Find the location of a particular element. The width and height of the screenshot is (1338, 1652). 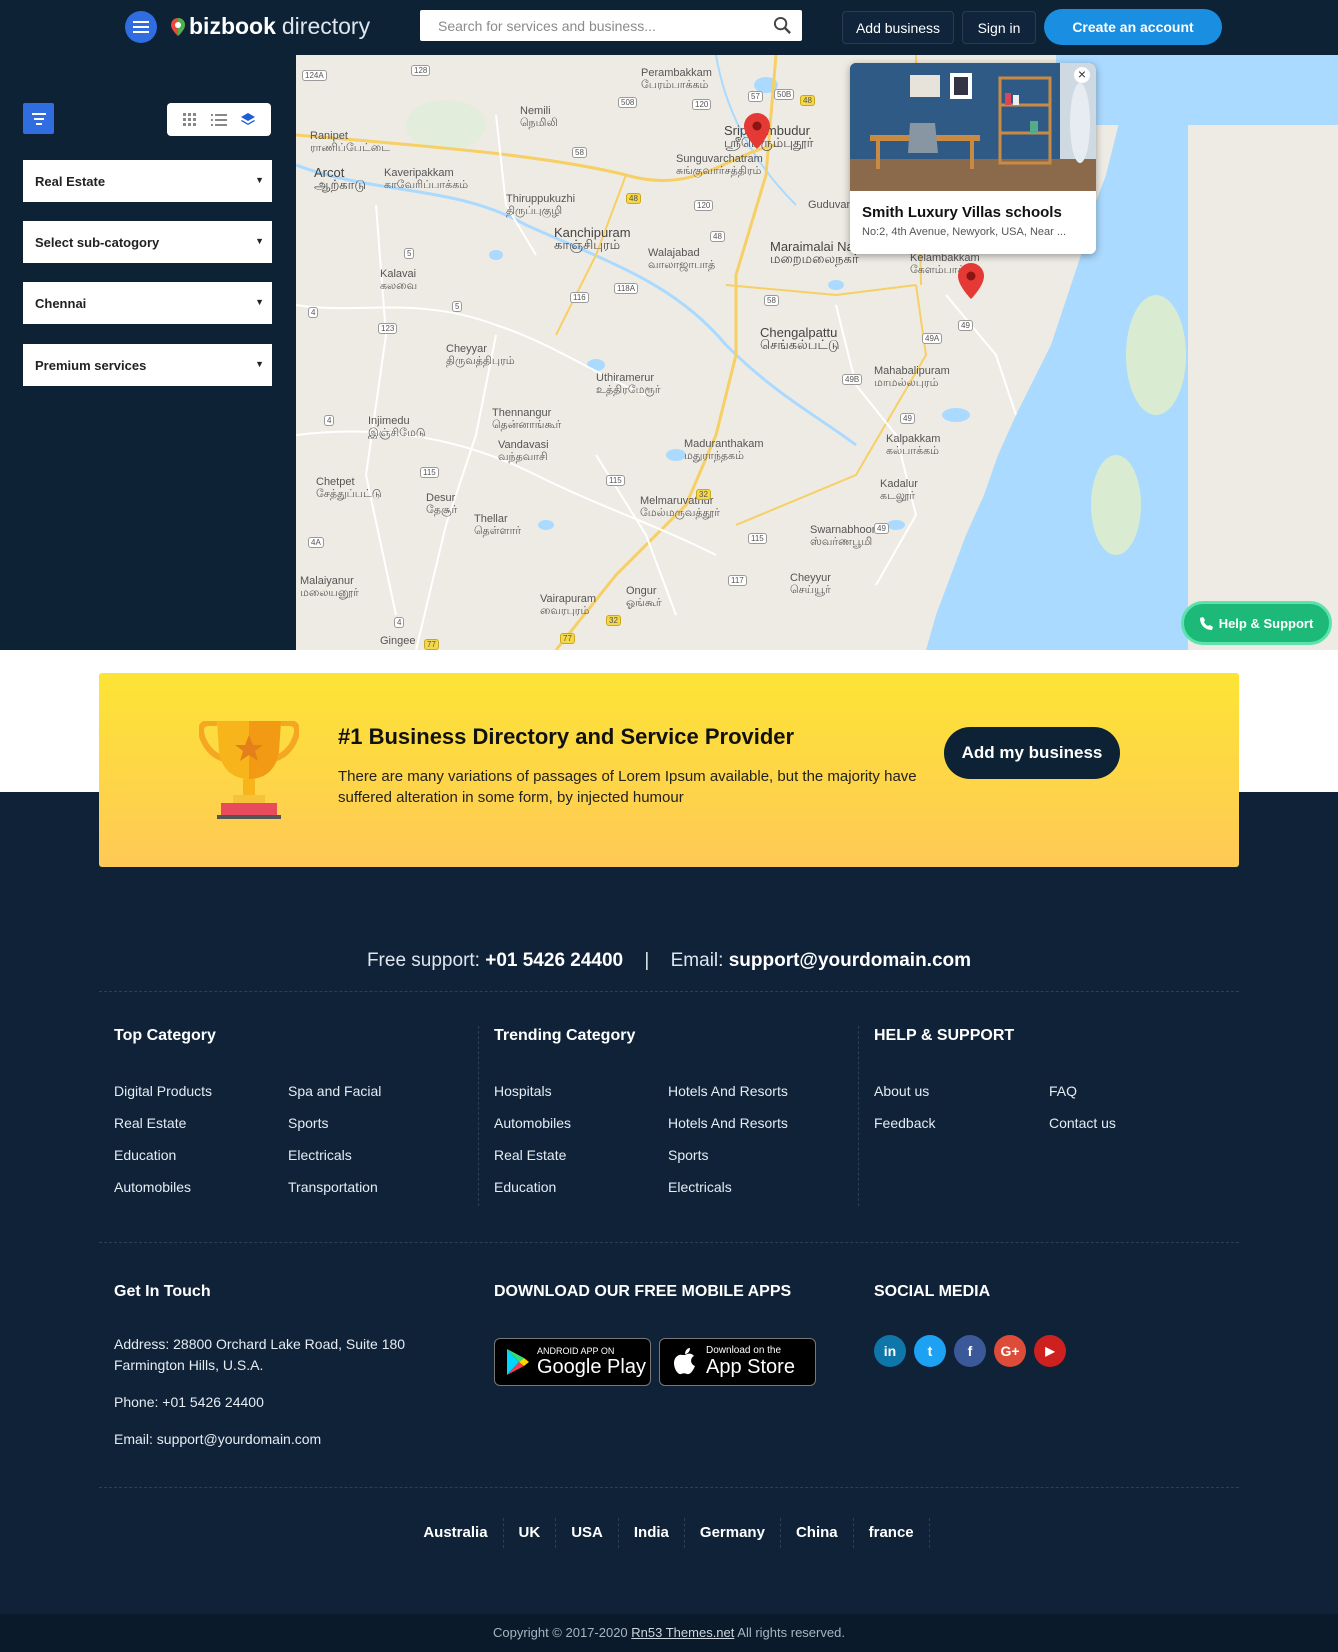

country-link: India is located at coordinates (652, 1533).